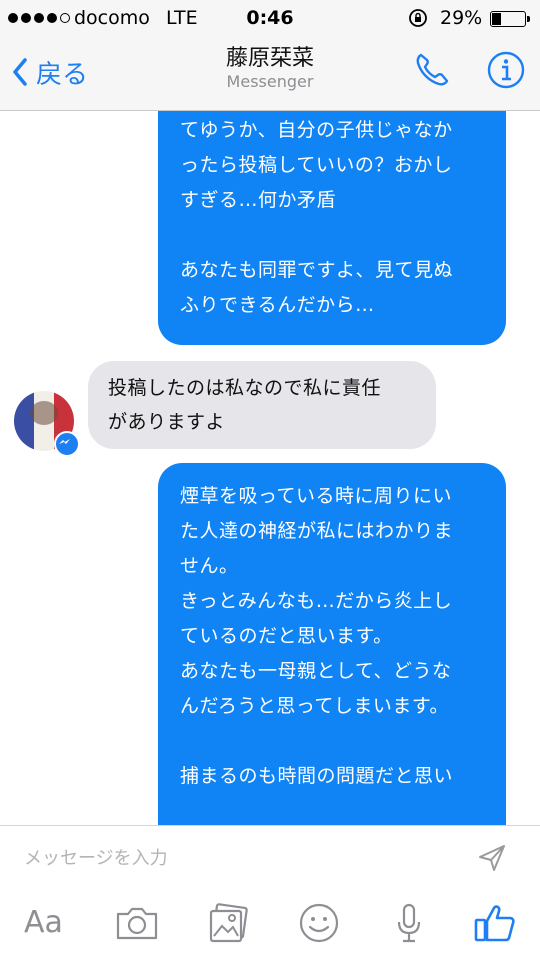 The height and width of the screenshot is (961, 540). What do you see at coordinates (409, 923) in the screenshot?
I see `microphone-icon` at bounding box center [409, 923].